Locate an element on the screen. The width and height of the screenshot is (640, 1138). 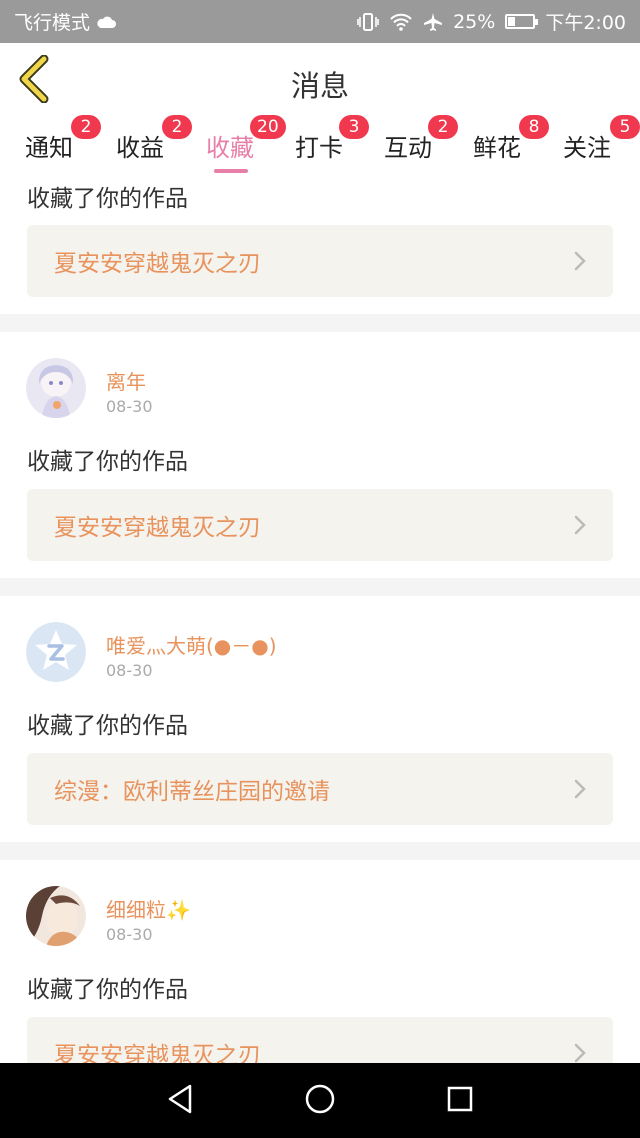
system-nav-bar is located at coordinates (320, 1100).